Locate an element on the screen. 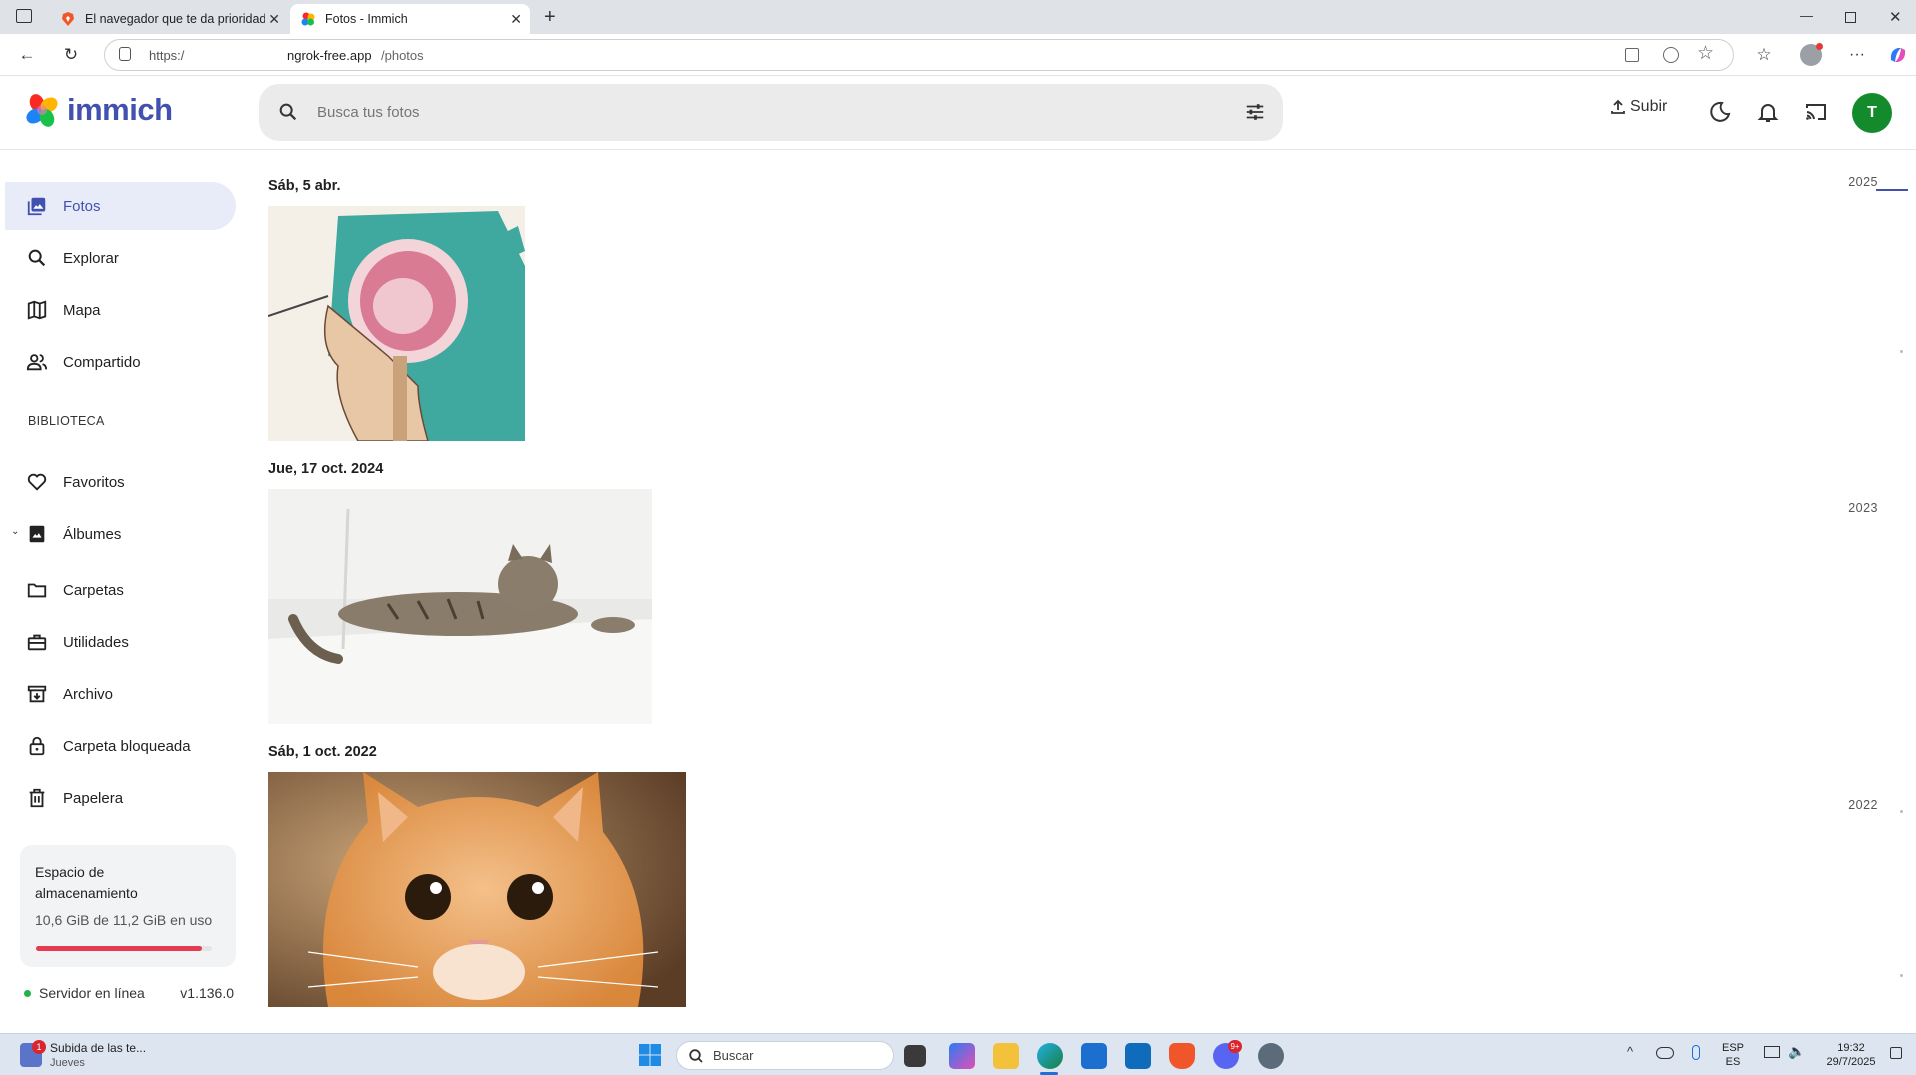  network-icon is located at coordinates (1772, 1052).